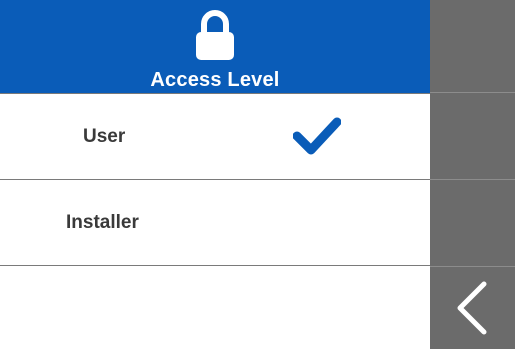  Describe the element at coordinates (215, 80) in the screenshot. I see `page-title: Access Level` at that location.